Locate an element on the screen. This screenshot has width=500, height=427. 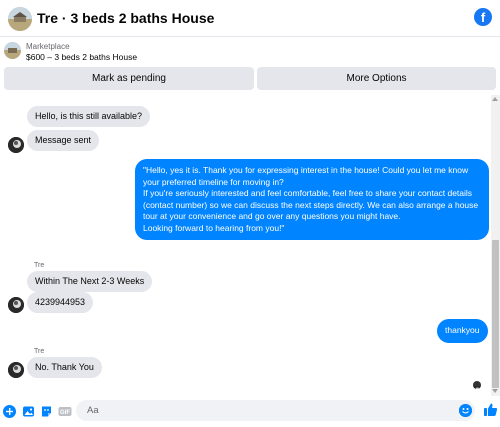
chat-header: Tre · 3 beds 2 baths House f is located at coordinates (250, 18).